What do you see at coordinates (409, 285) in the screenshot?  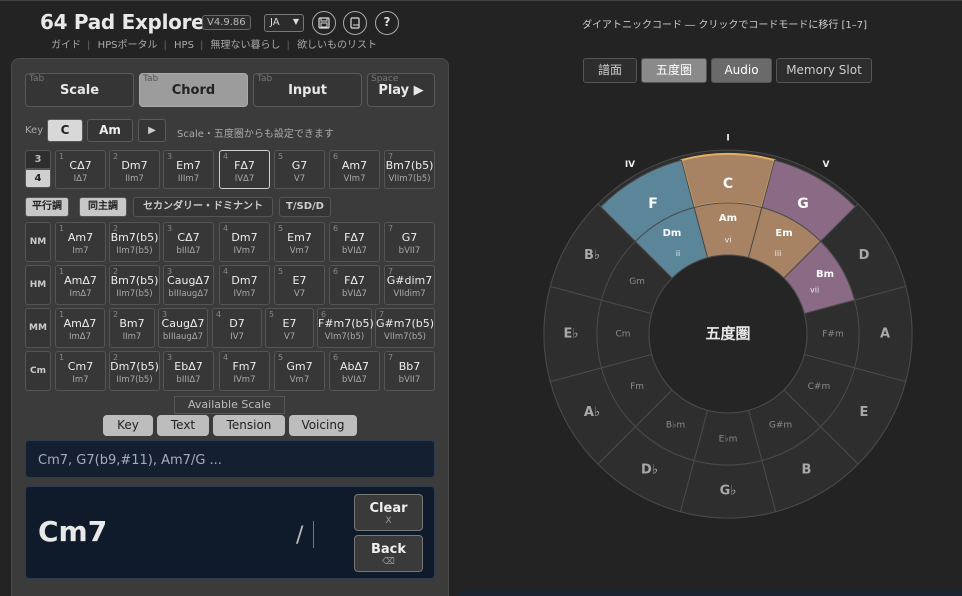 I see `chord-pad: 7 G#dim7 VIIdim7` at bounding box center [409, 285].